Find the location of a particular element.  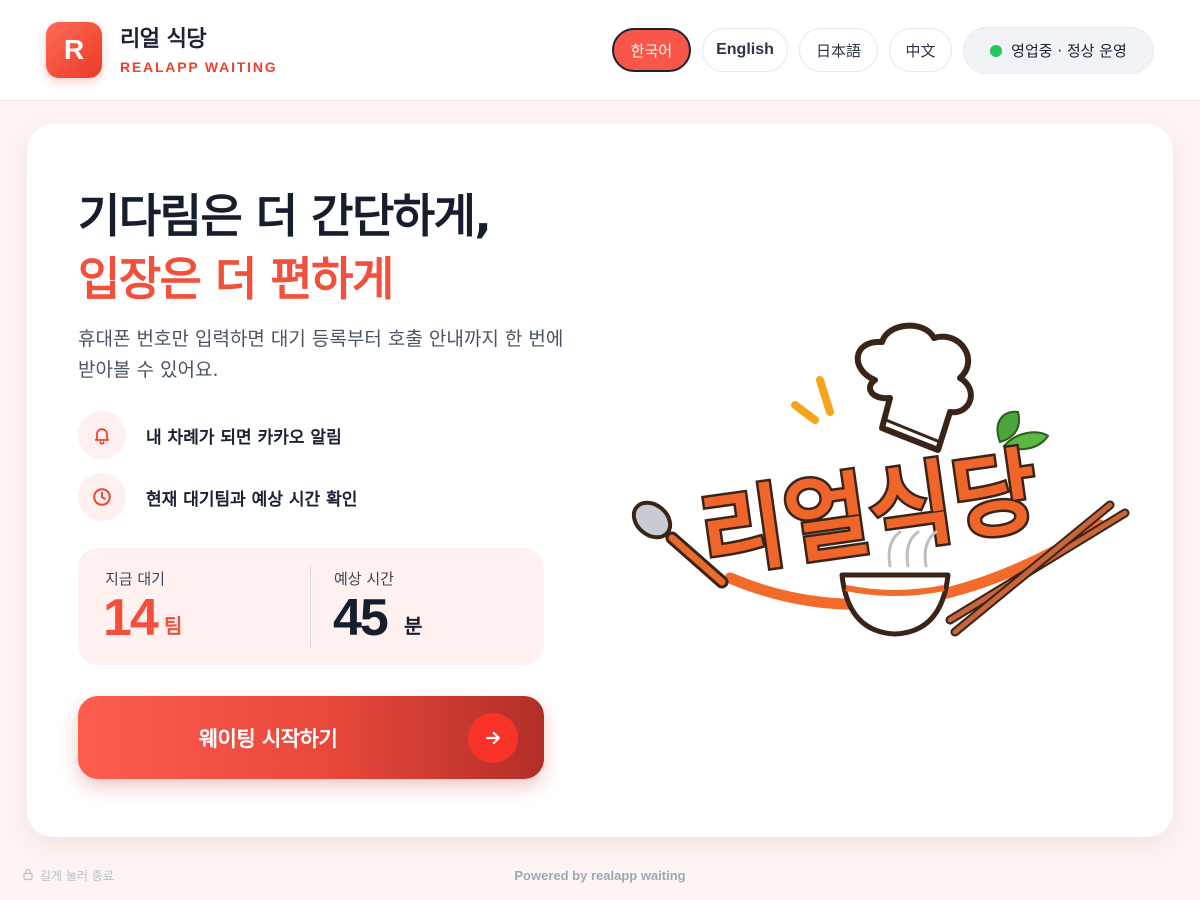

lang-button-chinese: 中文 is located at coordinates (920, 50).